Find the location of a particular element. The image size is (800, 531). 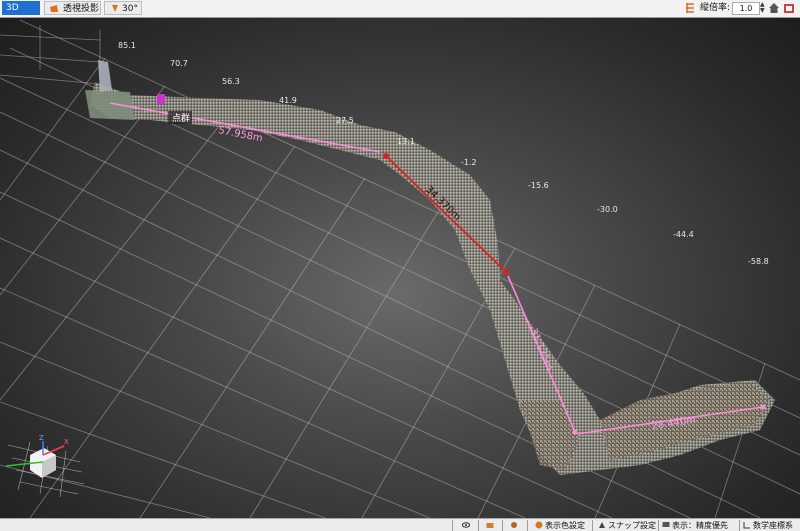

angle-icon is located at coordinates (115, 8).